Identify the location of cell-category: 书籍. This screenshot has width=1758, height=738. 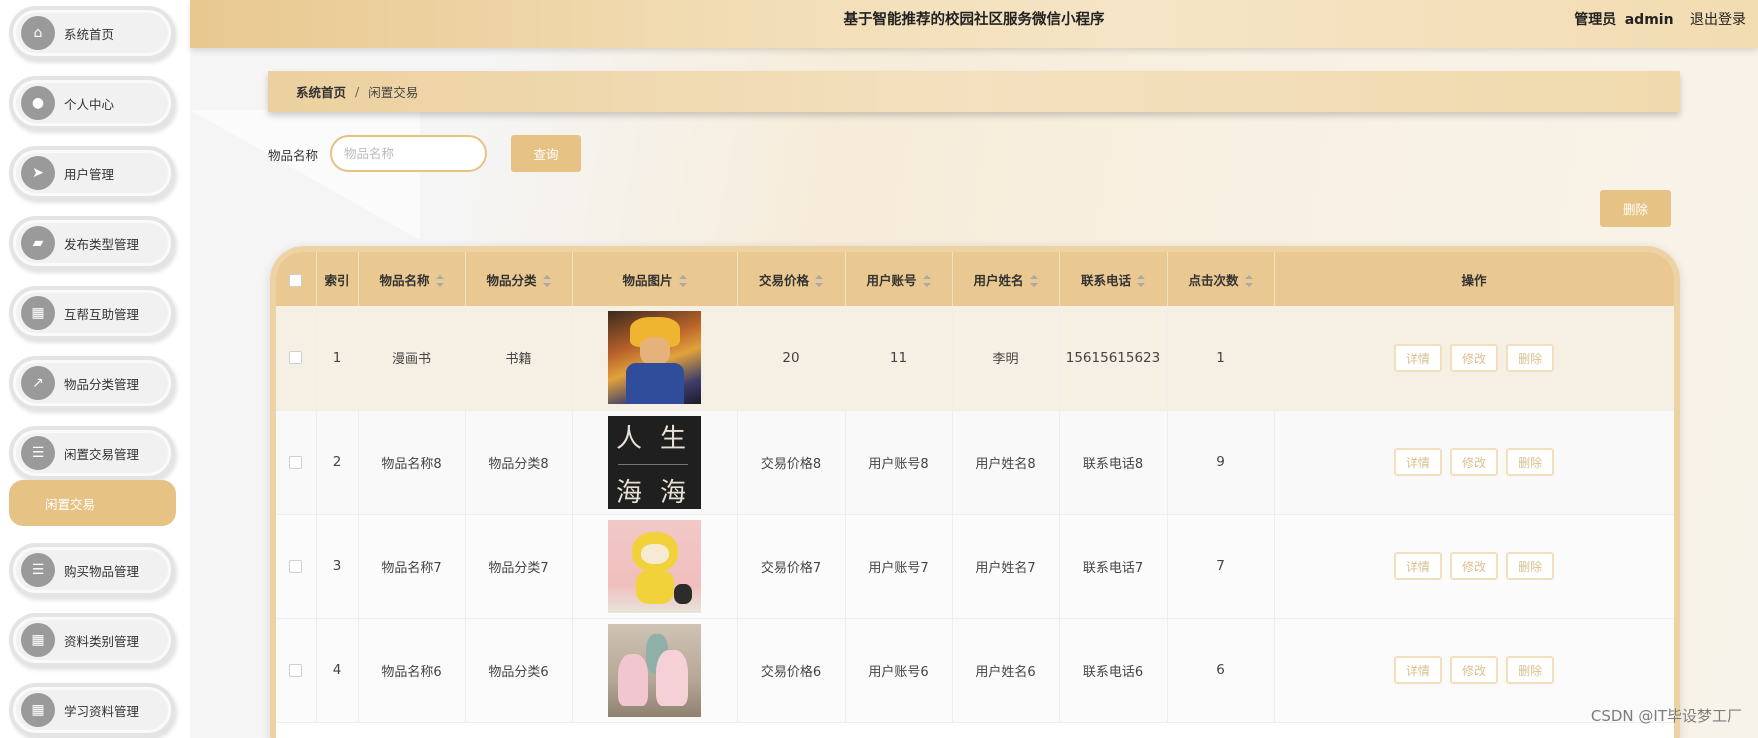
(519, 358).